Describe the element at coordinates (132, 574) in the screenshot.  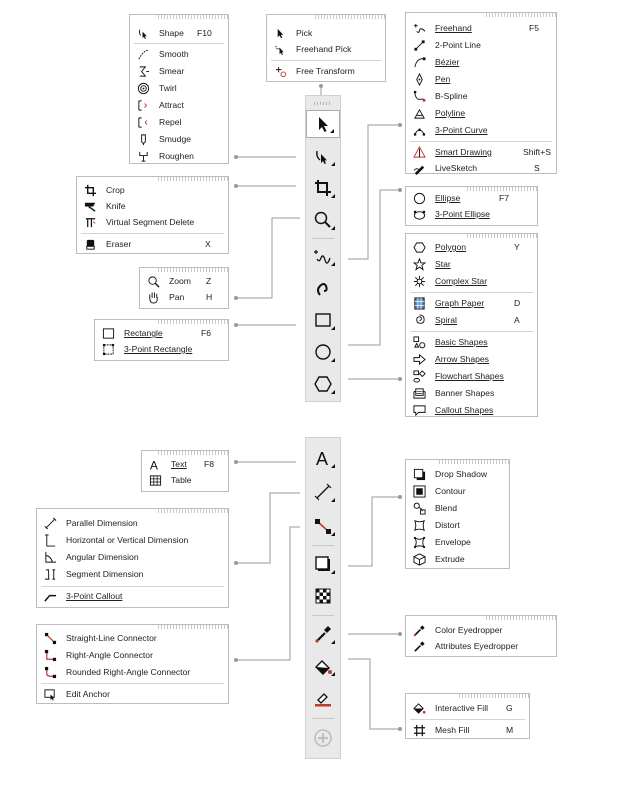
I see `menu-item-segment-dimension: Segment Dimension` at that location.